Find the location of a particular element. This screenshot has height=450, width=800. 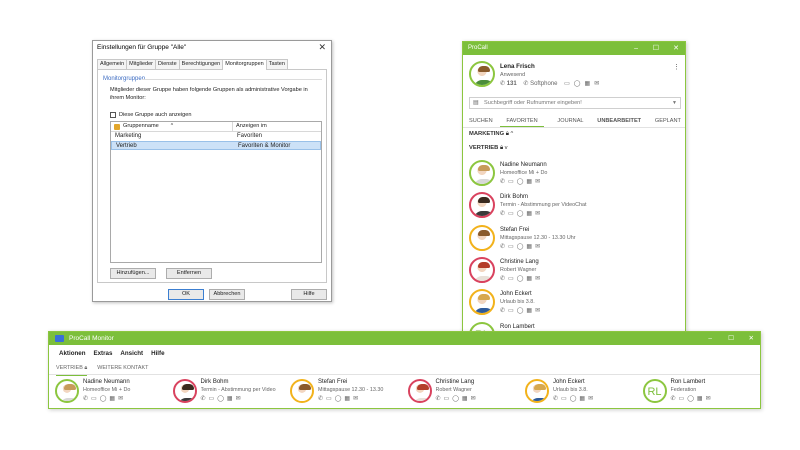

menu-aktionen: Aktionen is located at coordinates (72, 353).